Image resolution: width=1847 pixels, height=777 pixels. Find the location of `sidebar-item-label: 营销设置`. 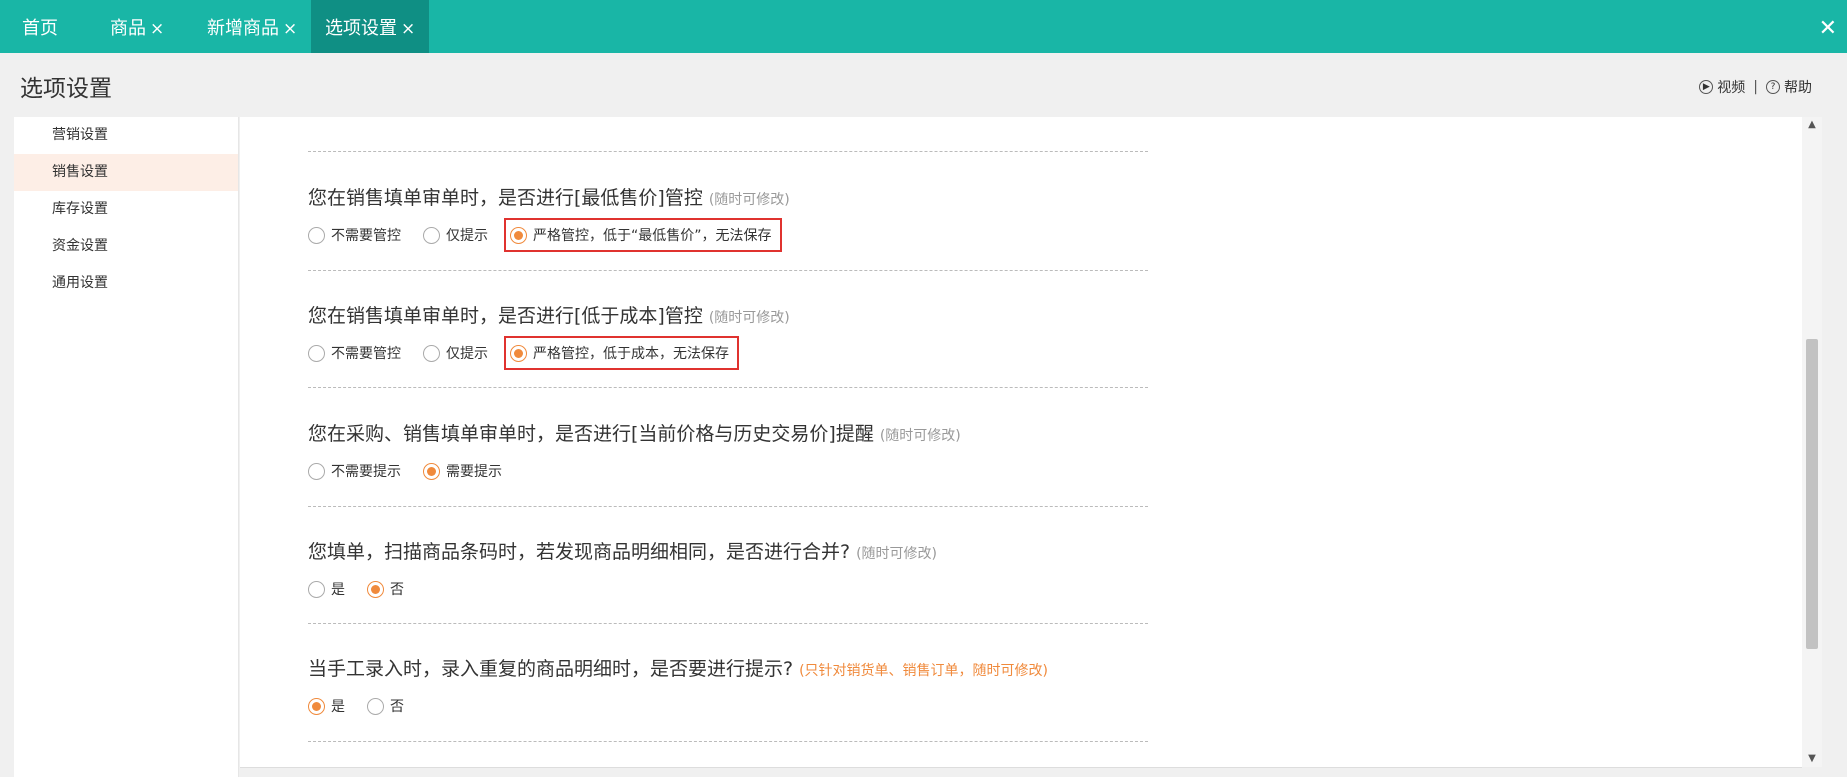

sidebar-item-label: 营销设置 is located at coordinates (80, 135).